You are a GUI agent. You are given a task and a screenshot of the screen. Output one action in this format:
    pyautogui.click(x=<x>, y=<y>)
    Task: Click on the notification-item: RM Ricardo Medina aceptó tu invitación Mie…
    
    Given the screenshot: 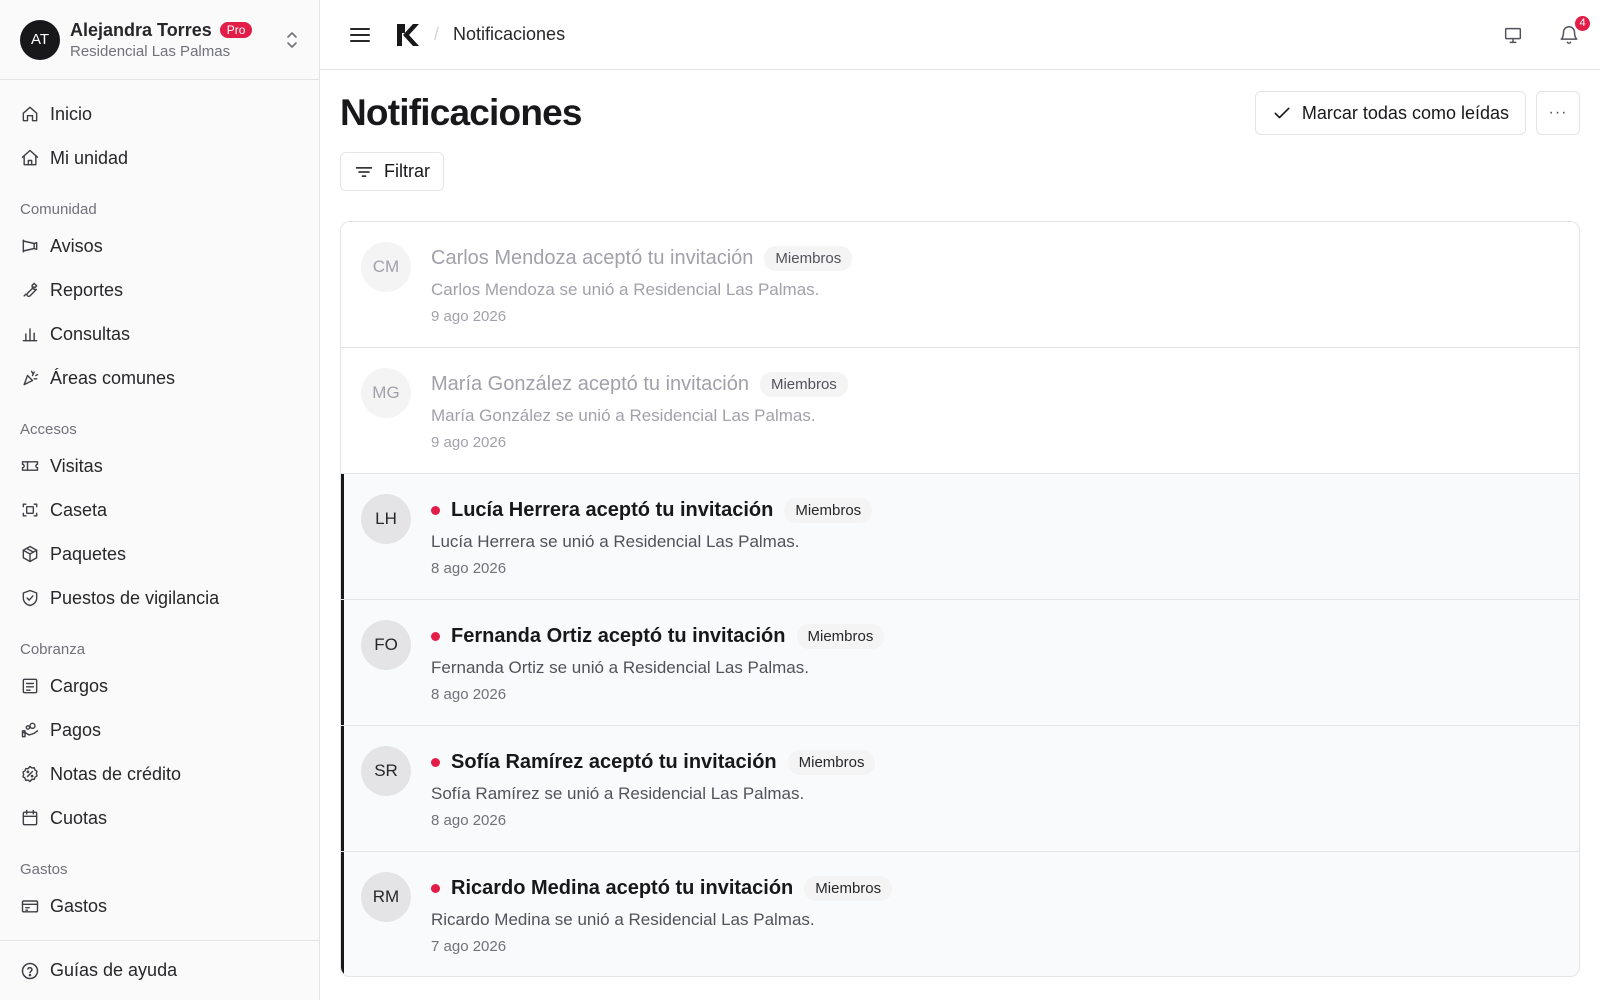 What is the action you would take?
    pyautogui.click(x=960, y=914)
    